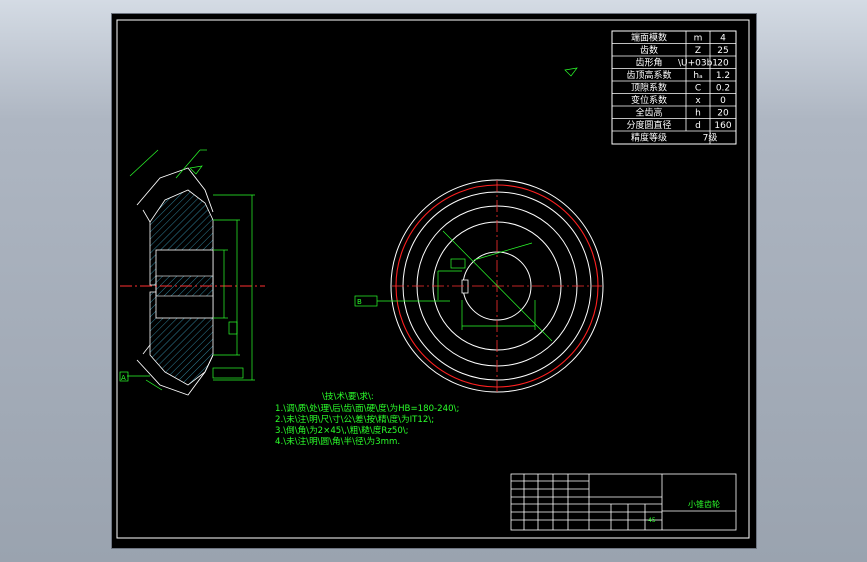 The width and height of the screenshot is (867, 562). Describe the element at coordinates (649, 100) in the screenshot. I see `param-name: 变位系数` at that location.